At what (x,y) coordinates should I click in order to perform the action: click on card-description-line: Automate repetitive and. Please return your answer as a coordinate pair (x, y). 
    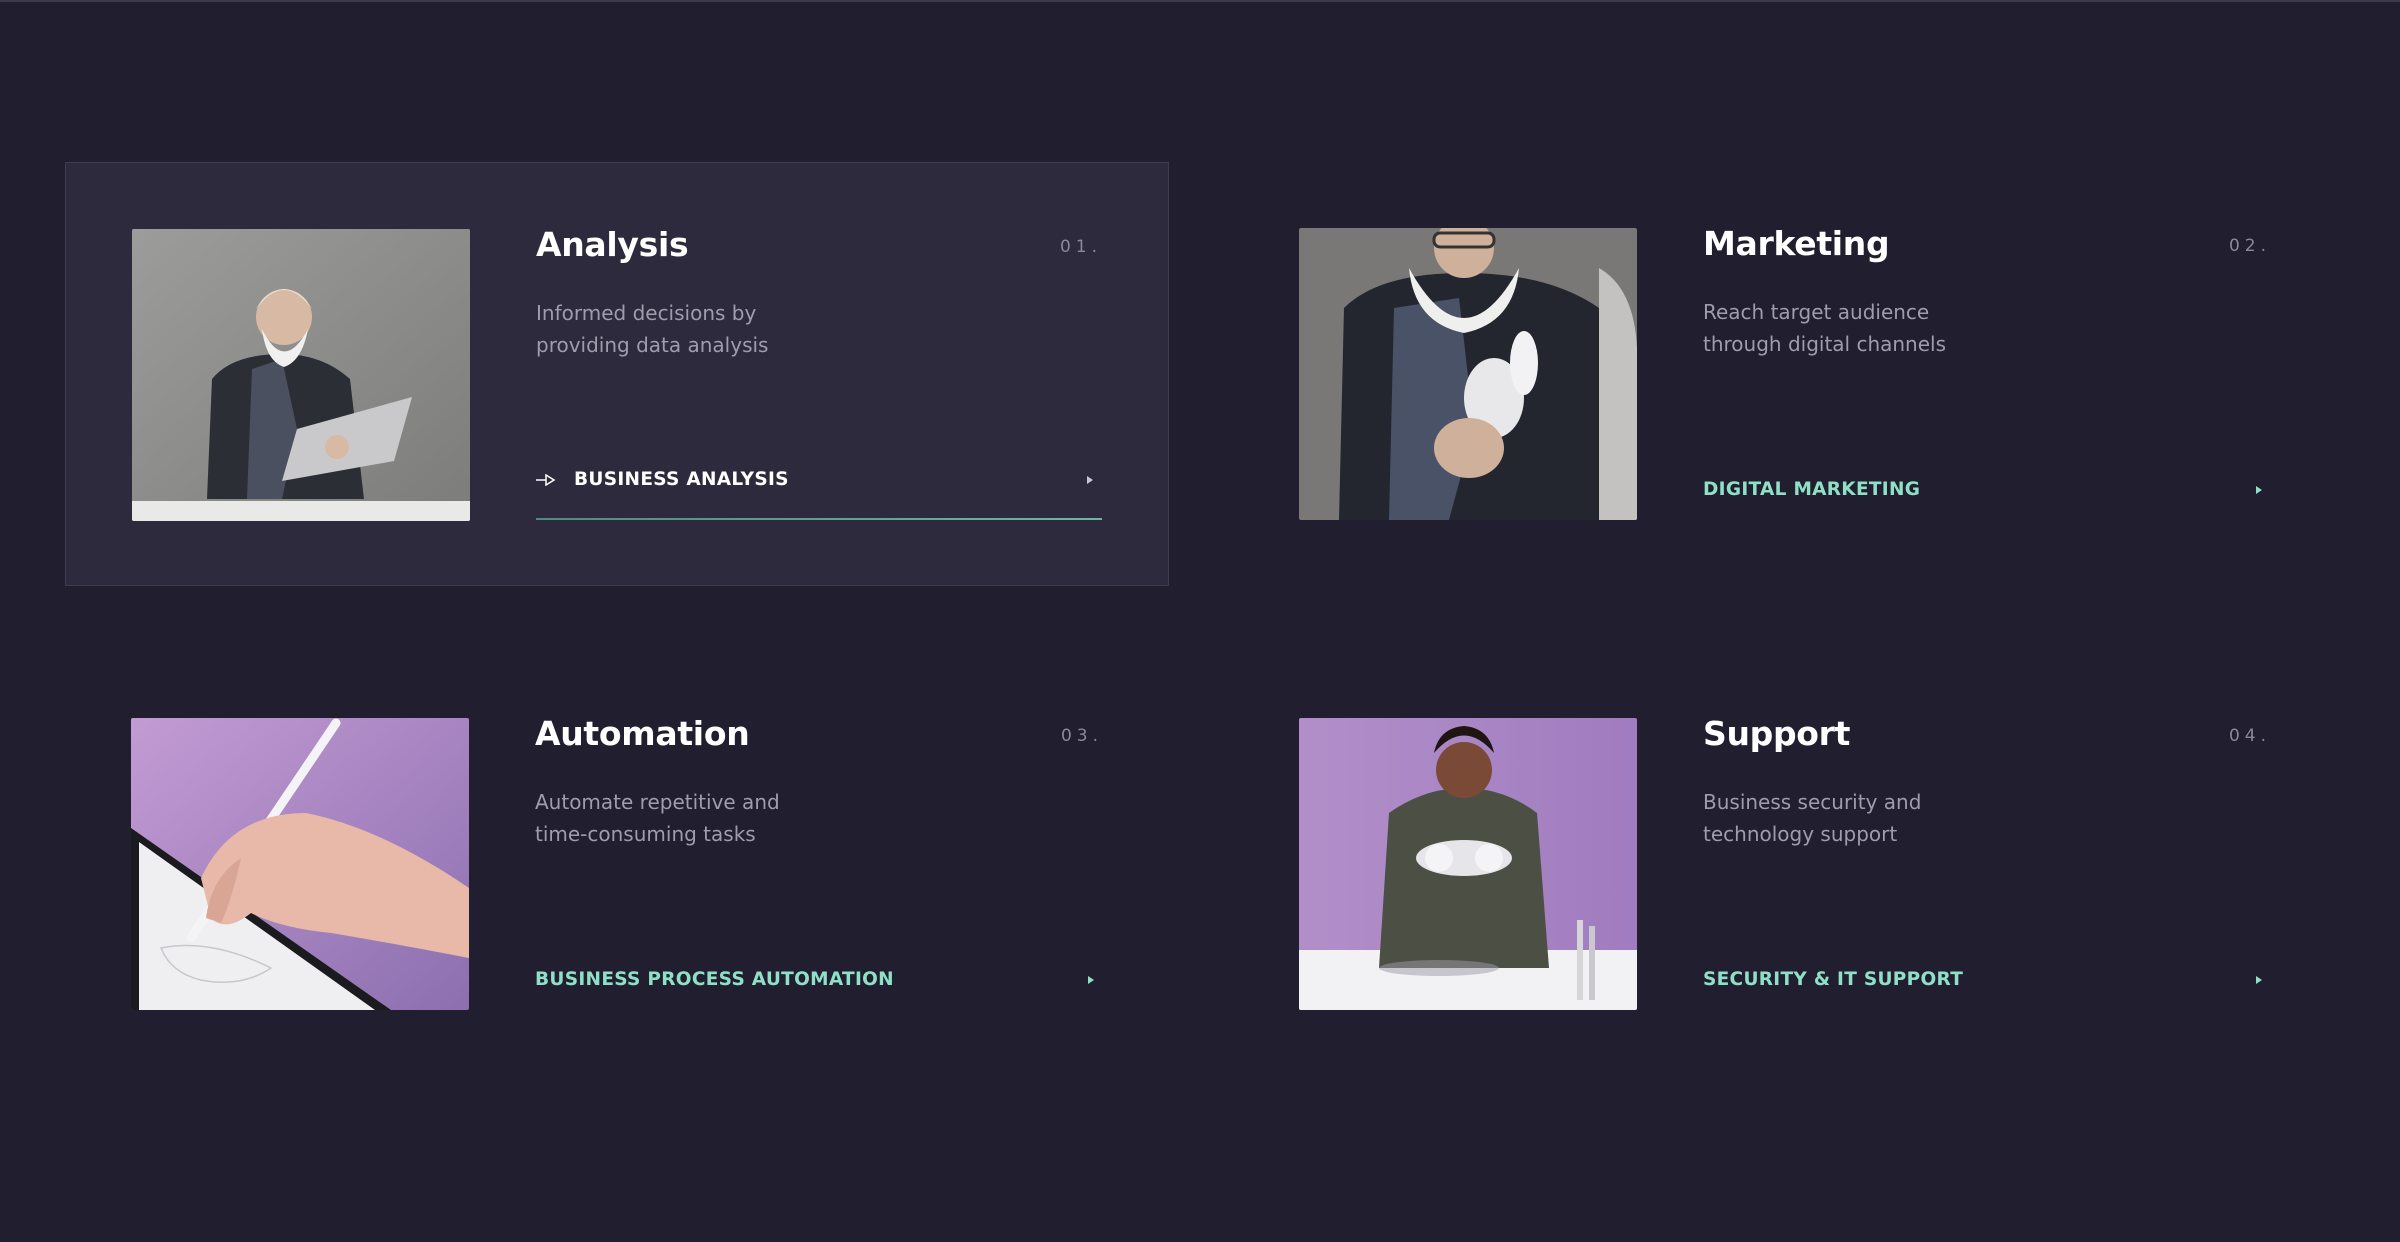
    Looking at the image, I should click on (657, 802).